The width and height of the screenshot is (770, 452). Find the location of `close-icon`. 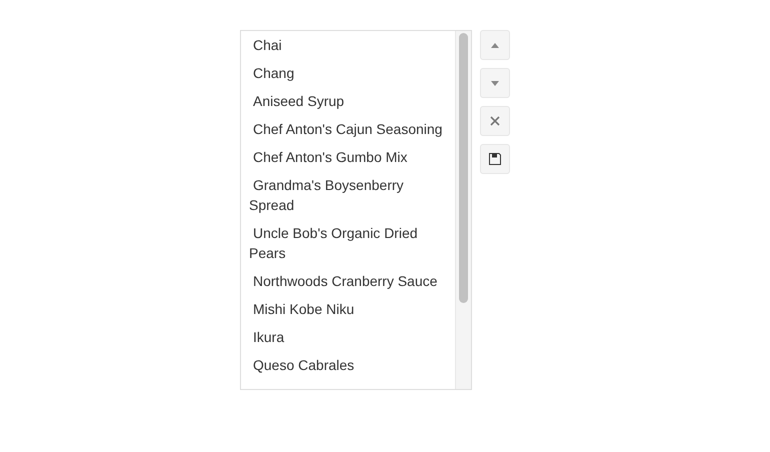

close-icon is located at coordinates (495, 121).